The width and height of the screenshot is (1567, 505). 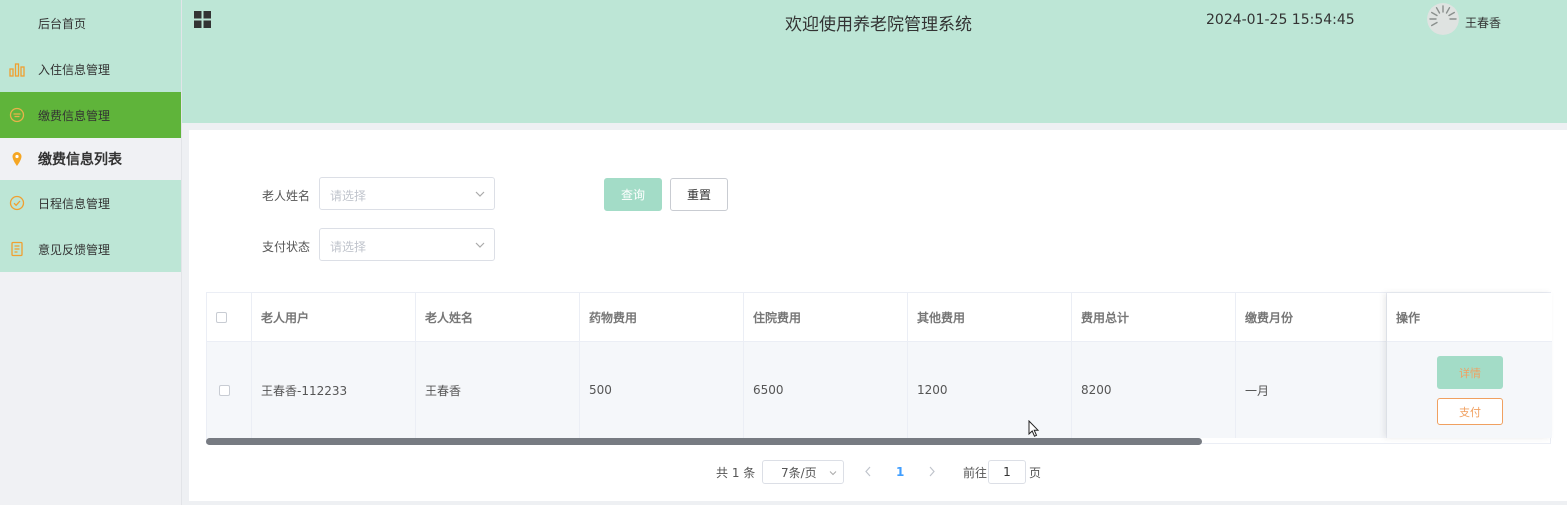 What do you see at coordinates (1311, 317) in the screenshot?
I see `column-header: 缴费月份` at bounding box center [1311, 317].